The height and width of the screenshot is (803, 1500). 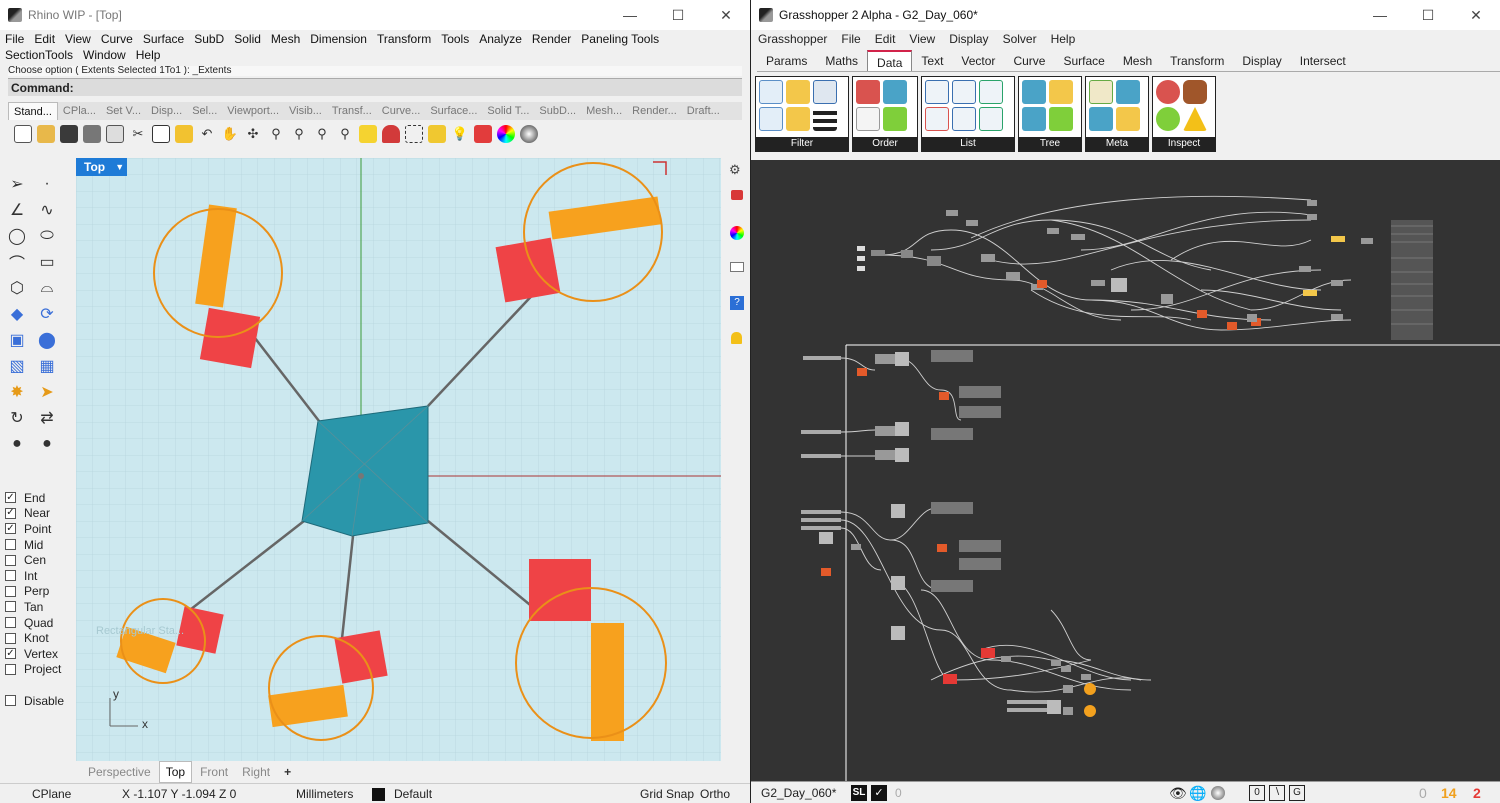 I want to click on split-list-icon, so click(x=964, y=119).